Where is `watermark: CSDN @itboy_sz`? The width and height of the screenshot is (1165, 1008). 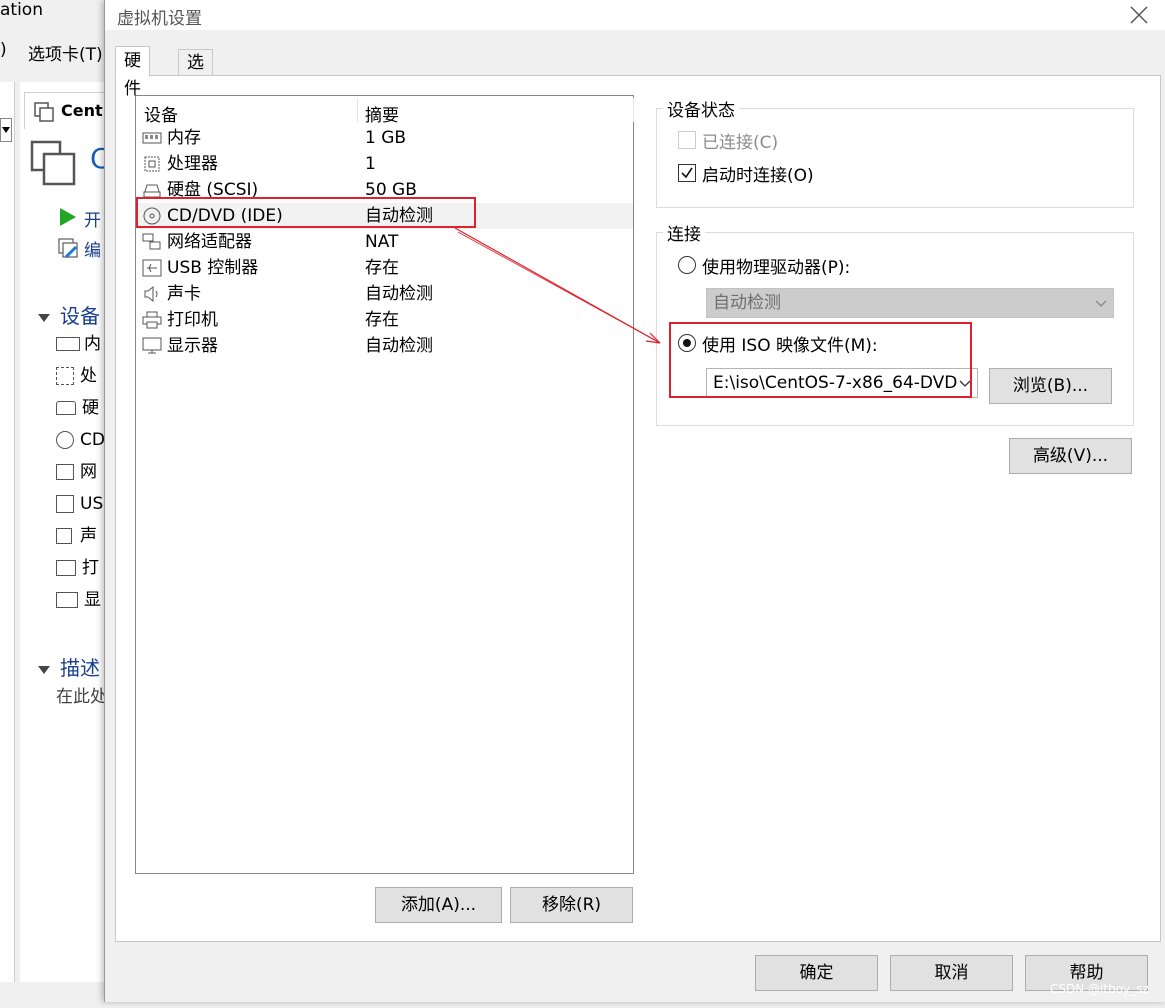 watermark: CSDN @itboy_sz is located at coordinates (1099, 989).